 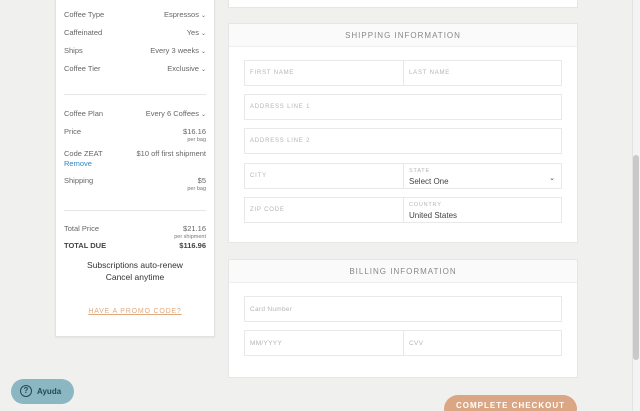 What do you see at coordinates (324, 176) in the screenshot?
I see `city-field: CITY` at bounding box center [324, 176].